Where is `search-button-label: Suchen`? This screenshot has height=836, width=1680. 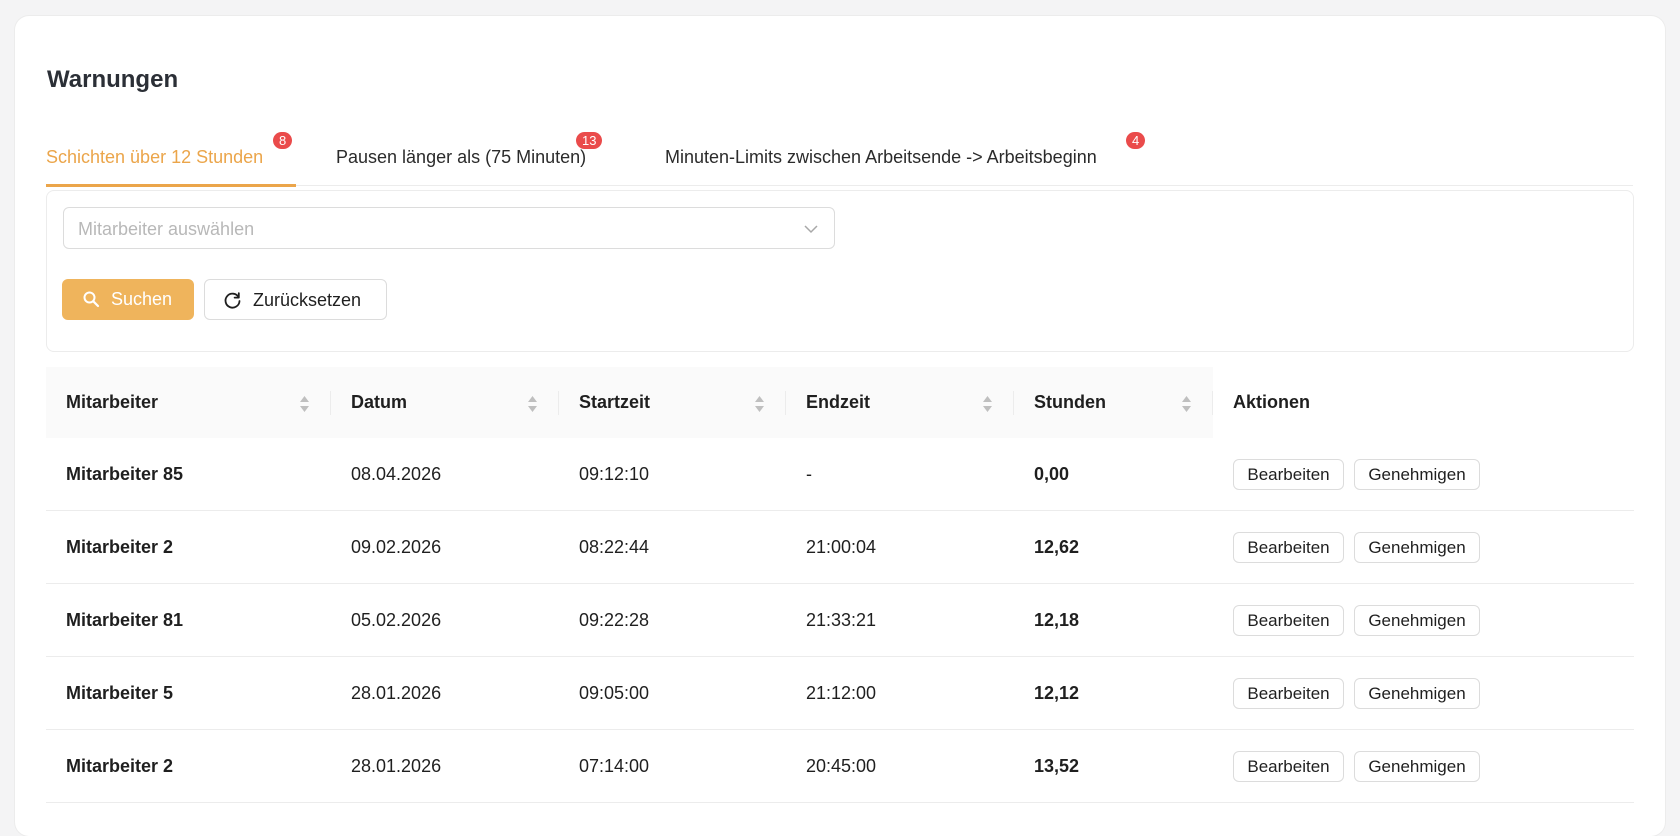 search-button-label: Suchen is located at coordinates (142, 299).